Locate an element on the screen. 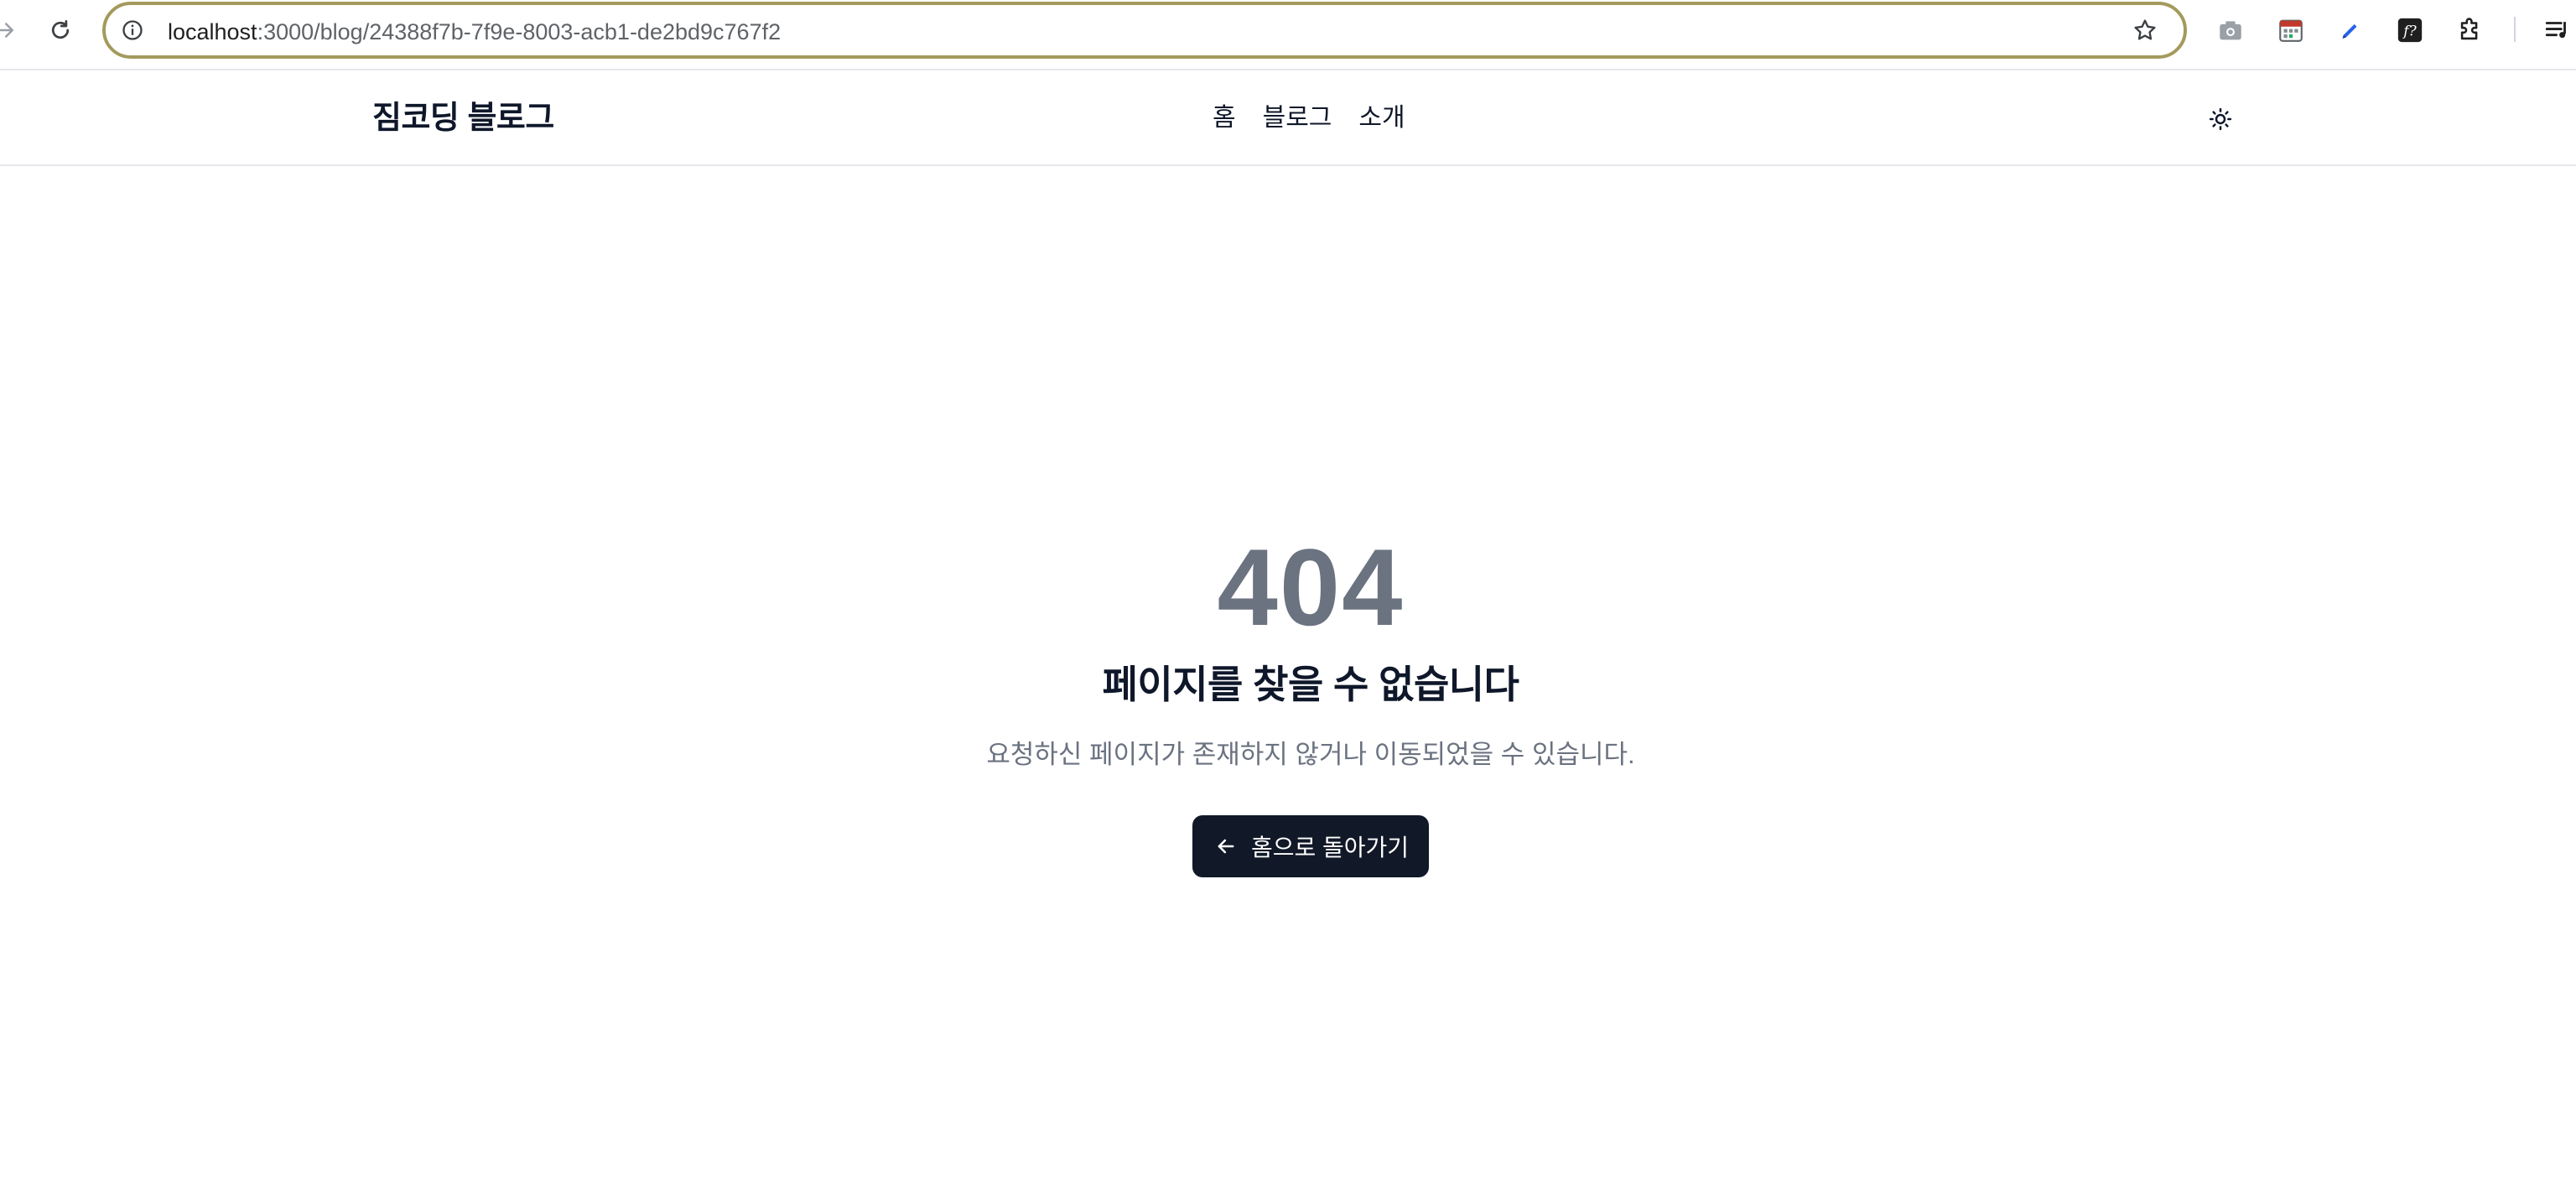 The image size is (2576, 1186). puzzle-icon is located at coordinates (2469, 29).